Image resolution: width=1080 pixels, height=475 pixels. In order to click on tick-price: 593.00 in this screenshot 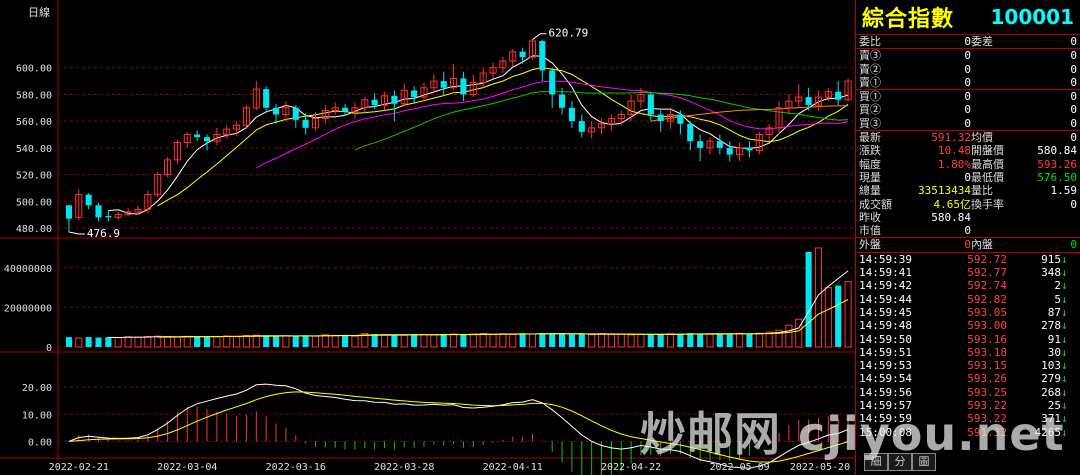, I will do `click(987, 326)`.